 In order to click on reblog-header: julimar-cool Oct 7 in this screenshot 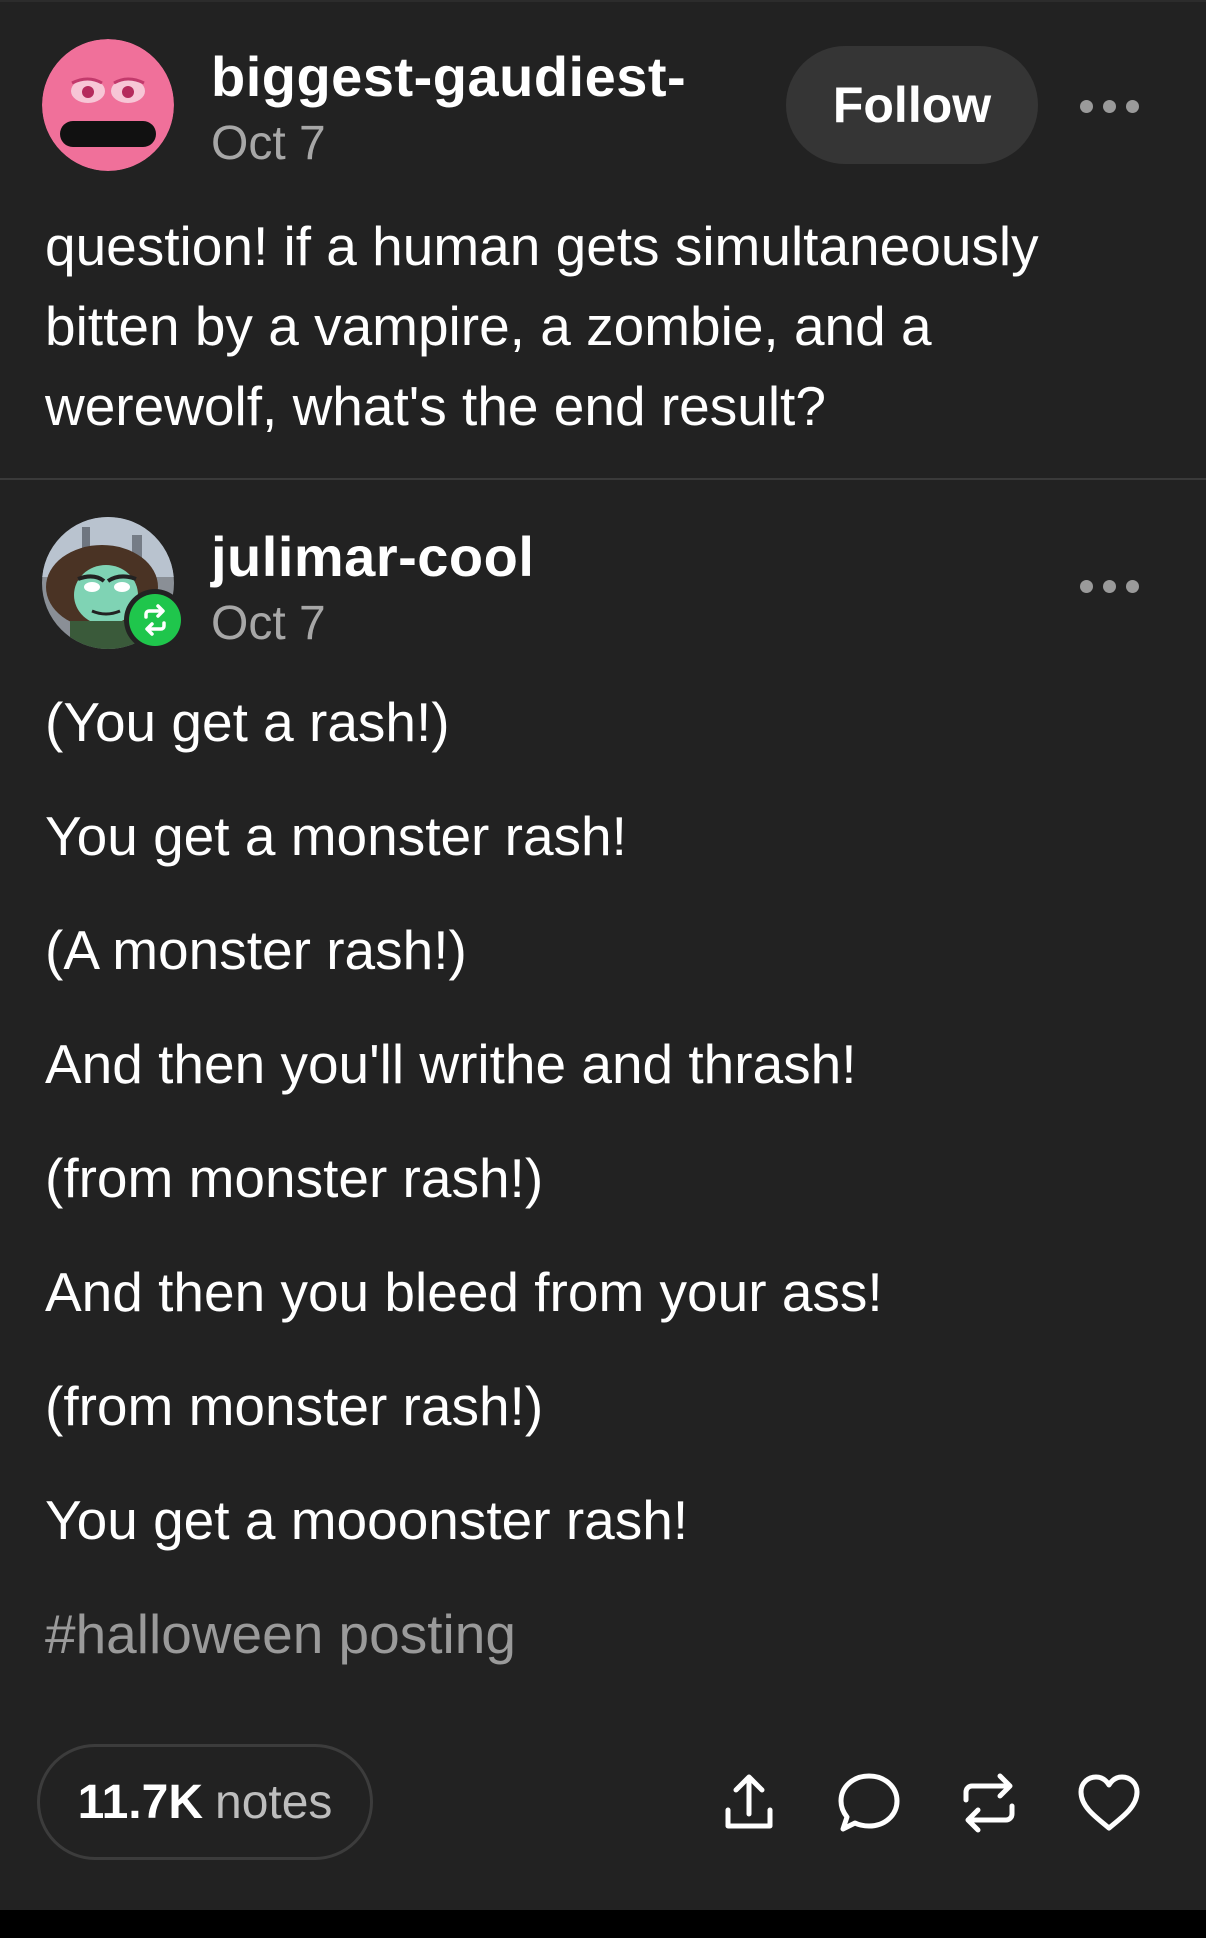, I will do `click(603, 582)`.